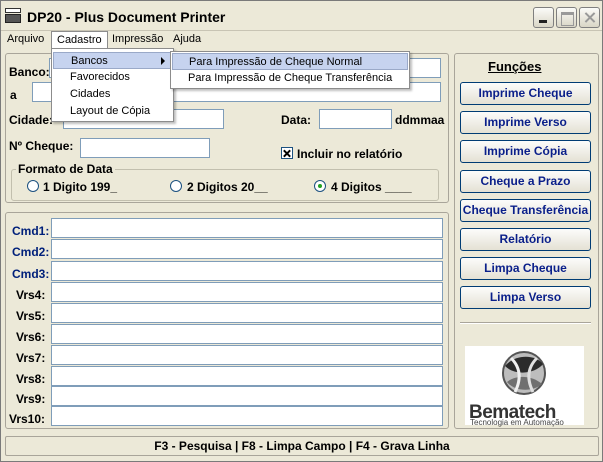 This screenshot has width=603, height=462. What do you see at coordinates (13, 16) in the screenshot?
I see `printer-app-icon` at bounding box center [13, 16].